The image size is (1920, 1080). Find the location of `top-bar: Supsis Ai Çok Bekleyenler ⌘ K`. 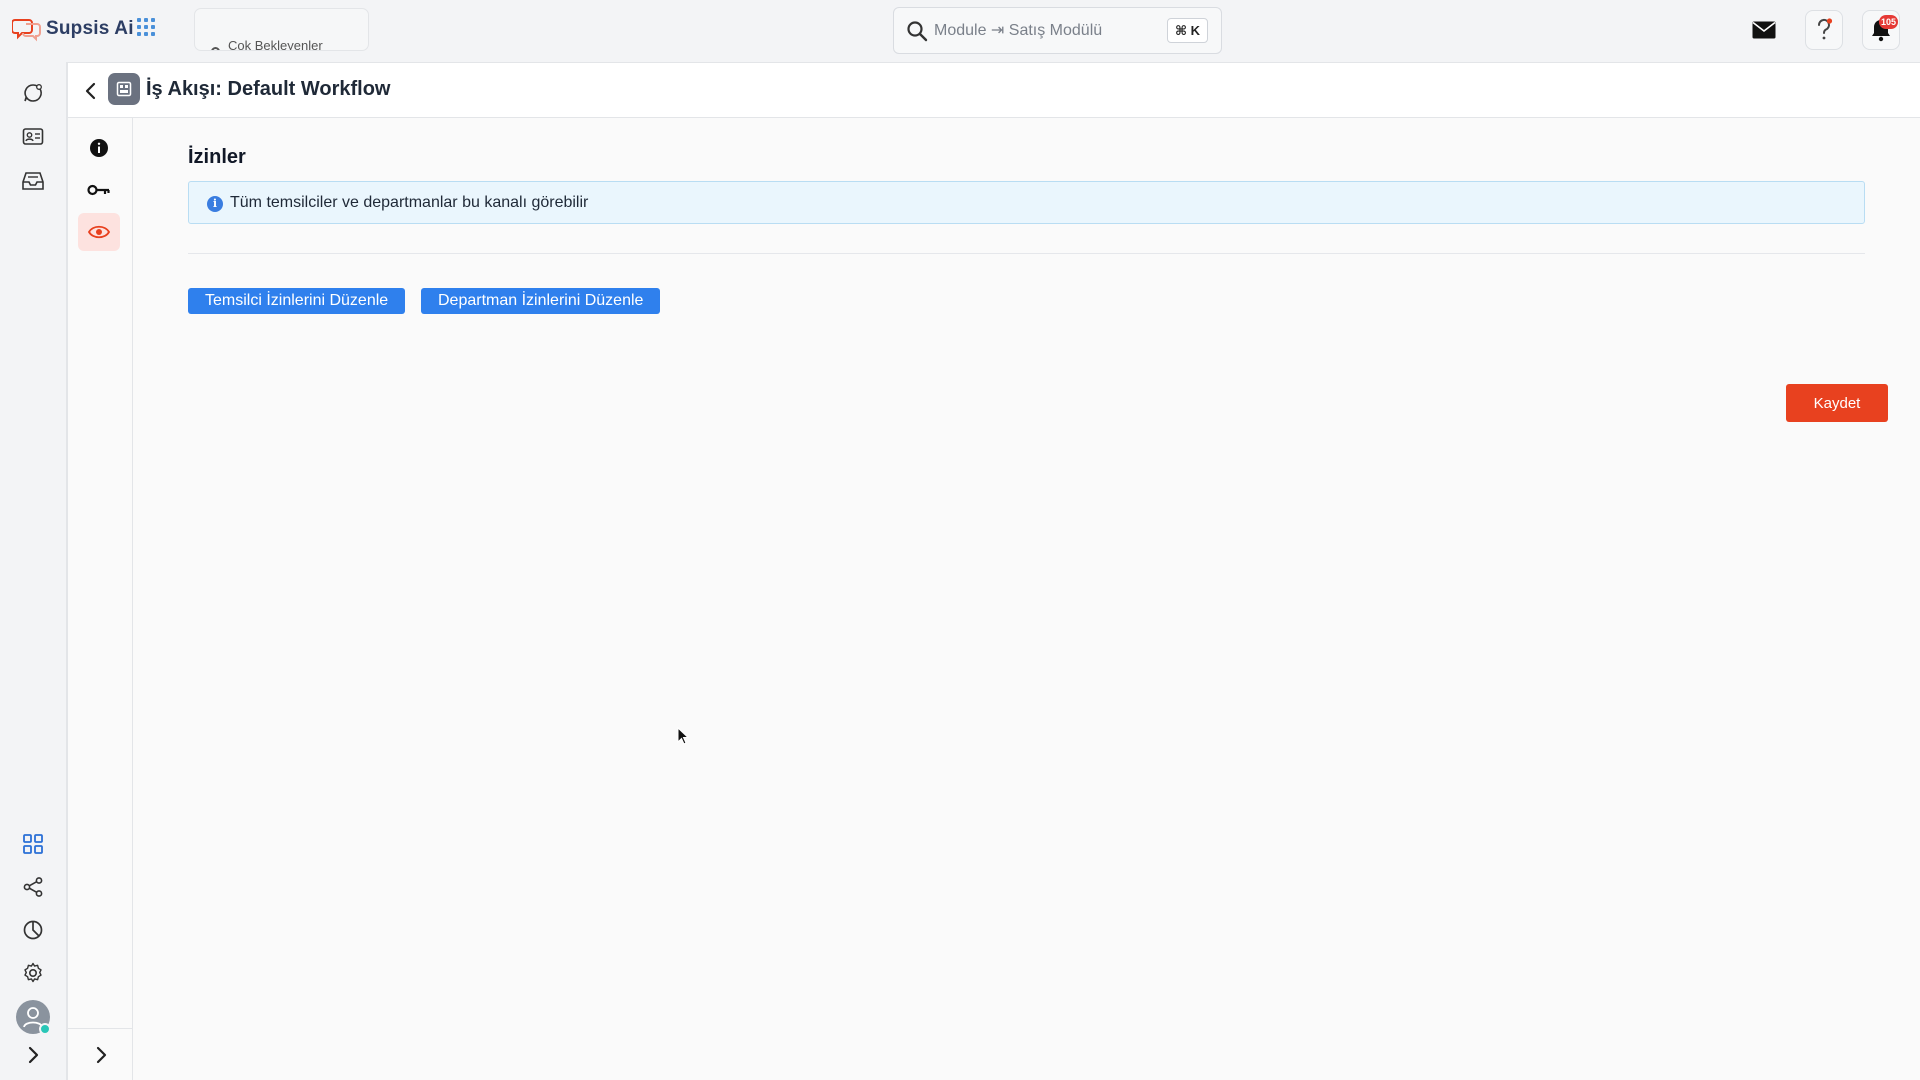

top-bar: Supsis Ai Çok Bekleyenler ⌘ K is located at coordinates (960, 31).